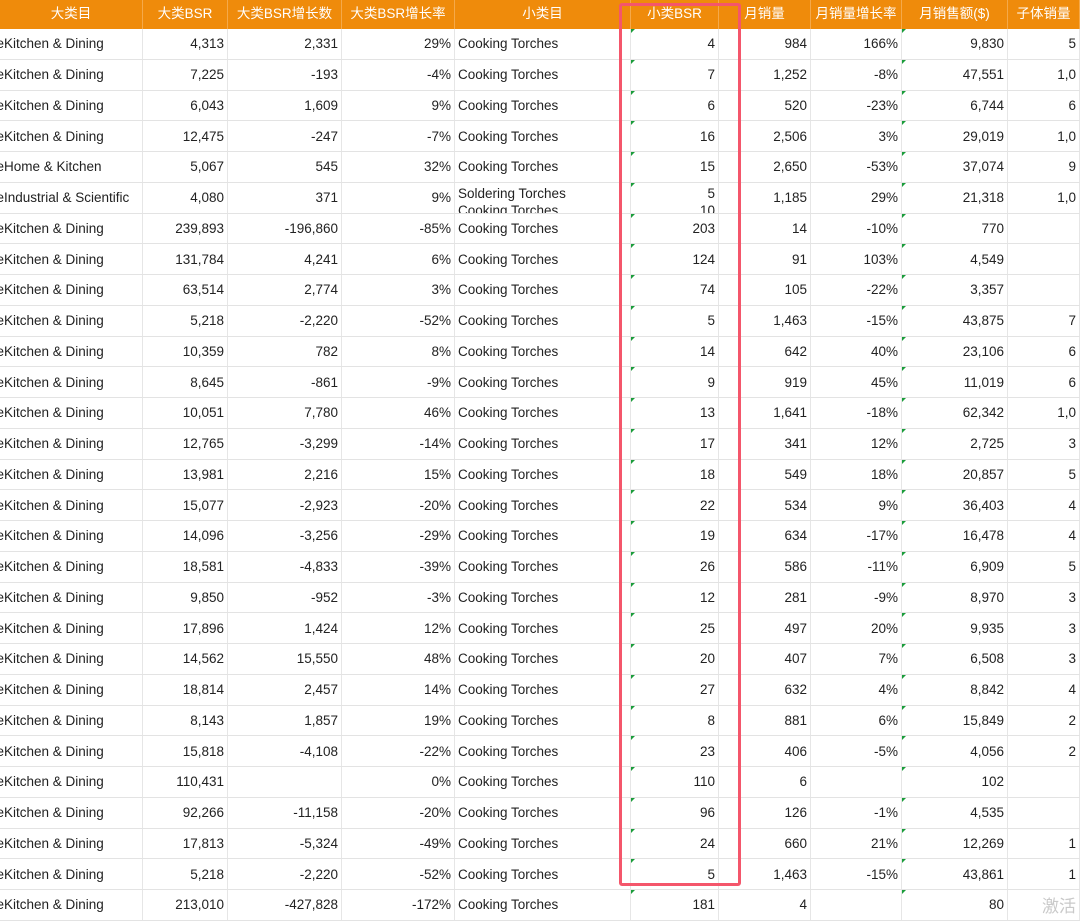  I want to click on table-cell: 203, so click(675, 228).